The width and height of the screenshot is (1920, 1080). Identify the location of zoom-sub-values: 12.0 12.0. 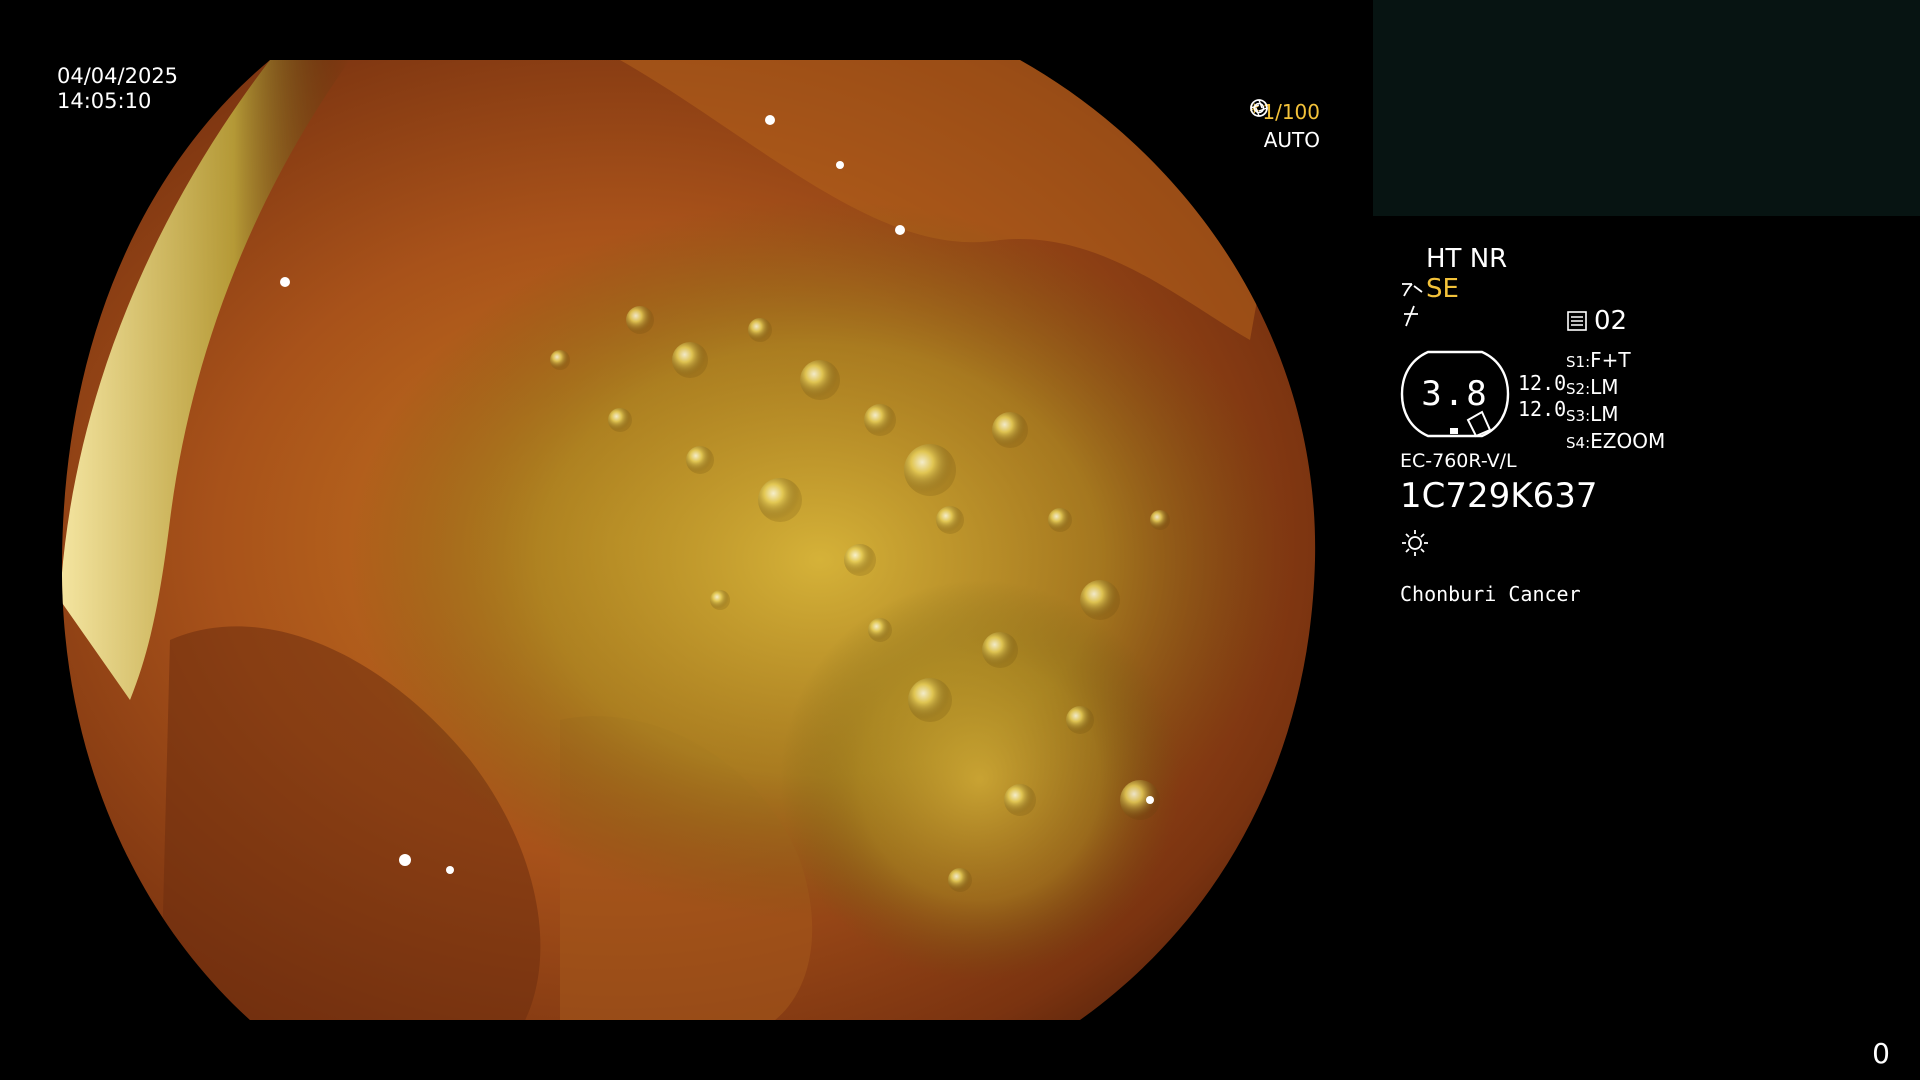
(1542, 396).